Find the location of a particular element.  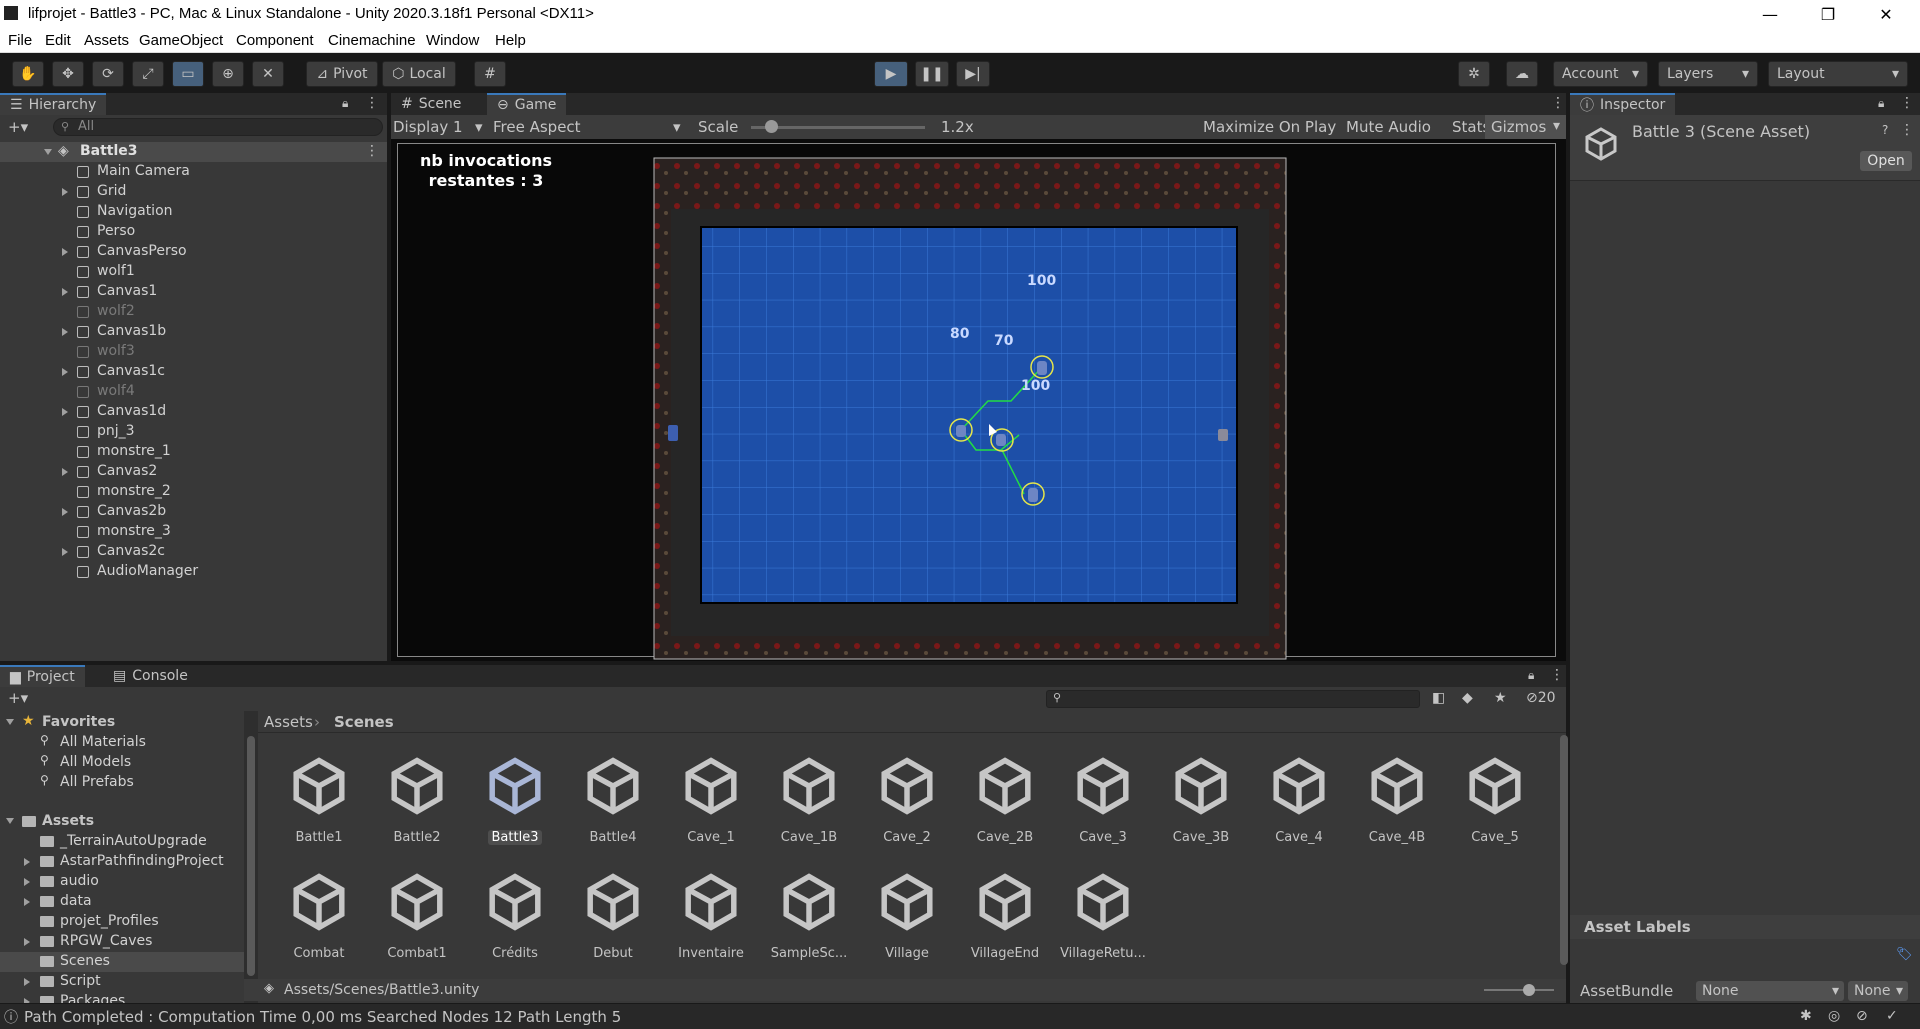

favorites-label: Favorites is located at coordinates (78, 722).